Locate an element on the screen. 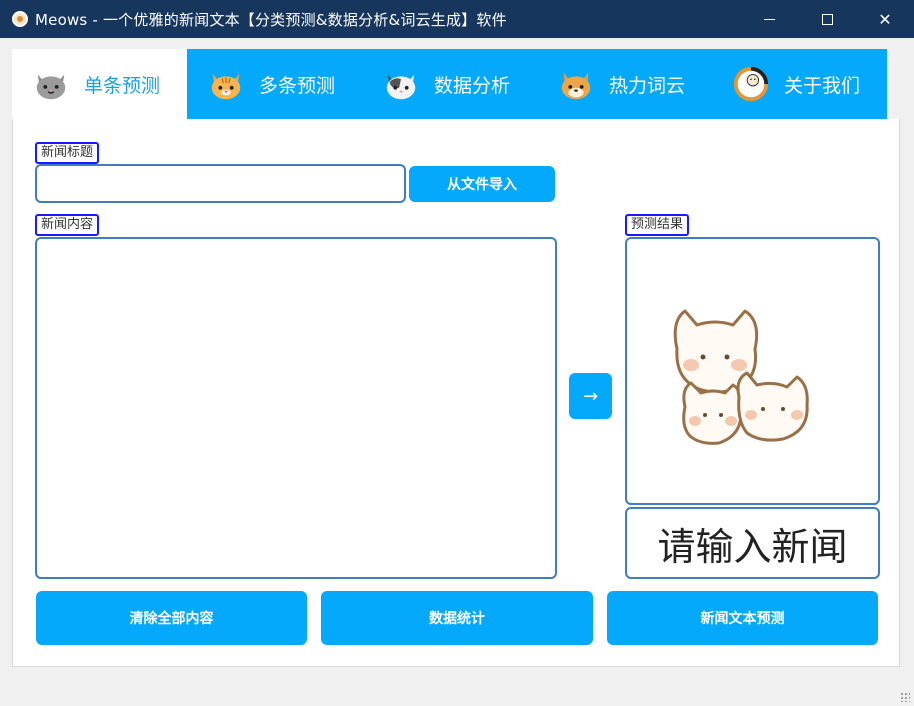 The width and height of the screenshot is (914, 706). tab-label: 数据分析 is located at coordinates (472, 85).